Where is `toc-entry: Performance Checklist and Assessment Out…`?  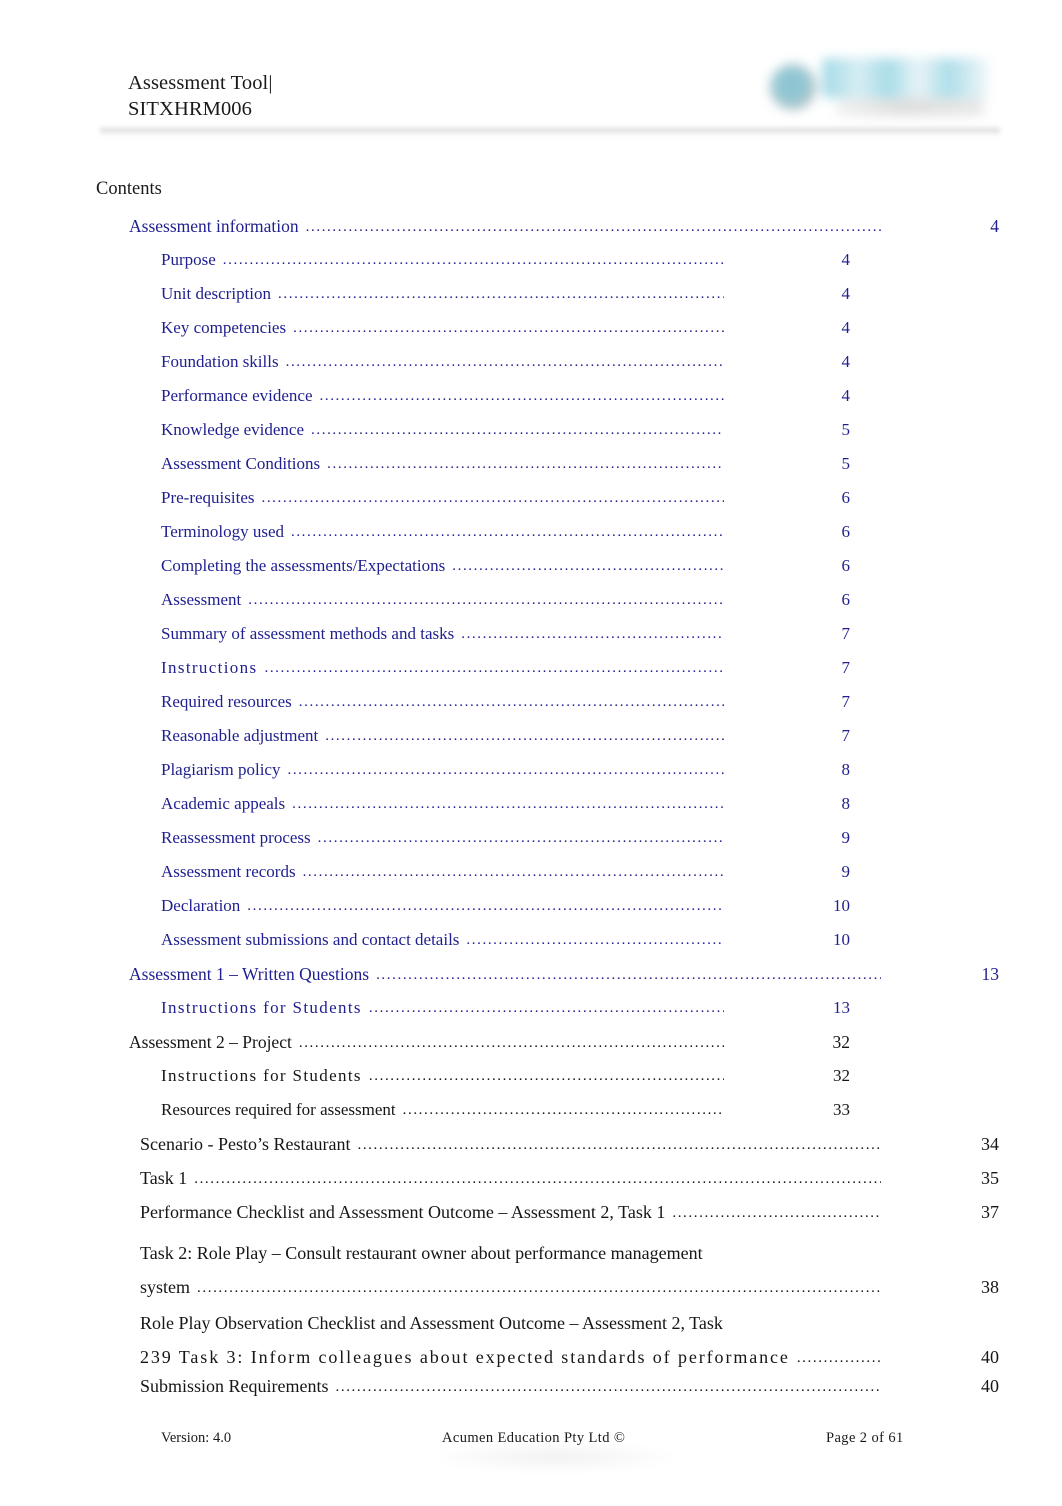
toc-entry: Performance Checklist and Assessment Out… is located at coordinates (531, 1219).